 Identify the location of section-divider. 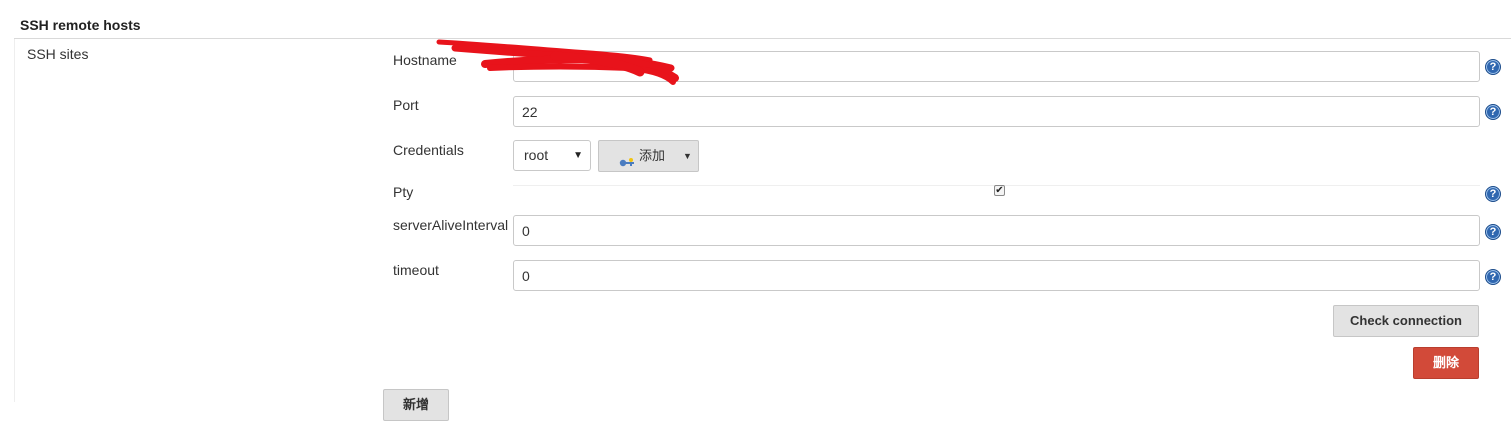
(762, 38).